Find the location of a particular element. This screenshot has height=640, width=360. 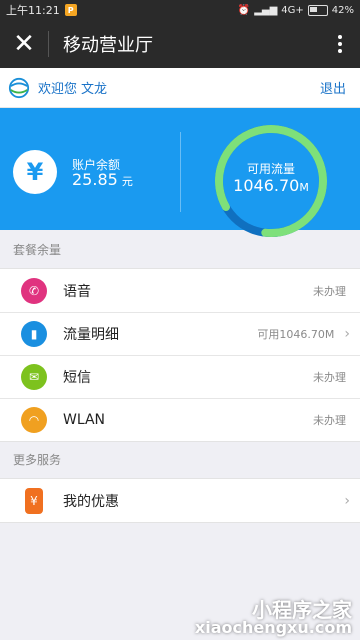

battery-icon is located at coordinates (317, 10).